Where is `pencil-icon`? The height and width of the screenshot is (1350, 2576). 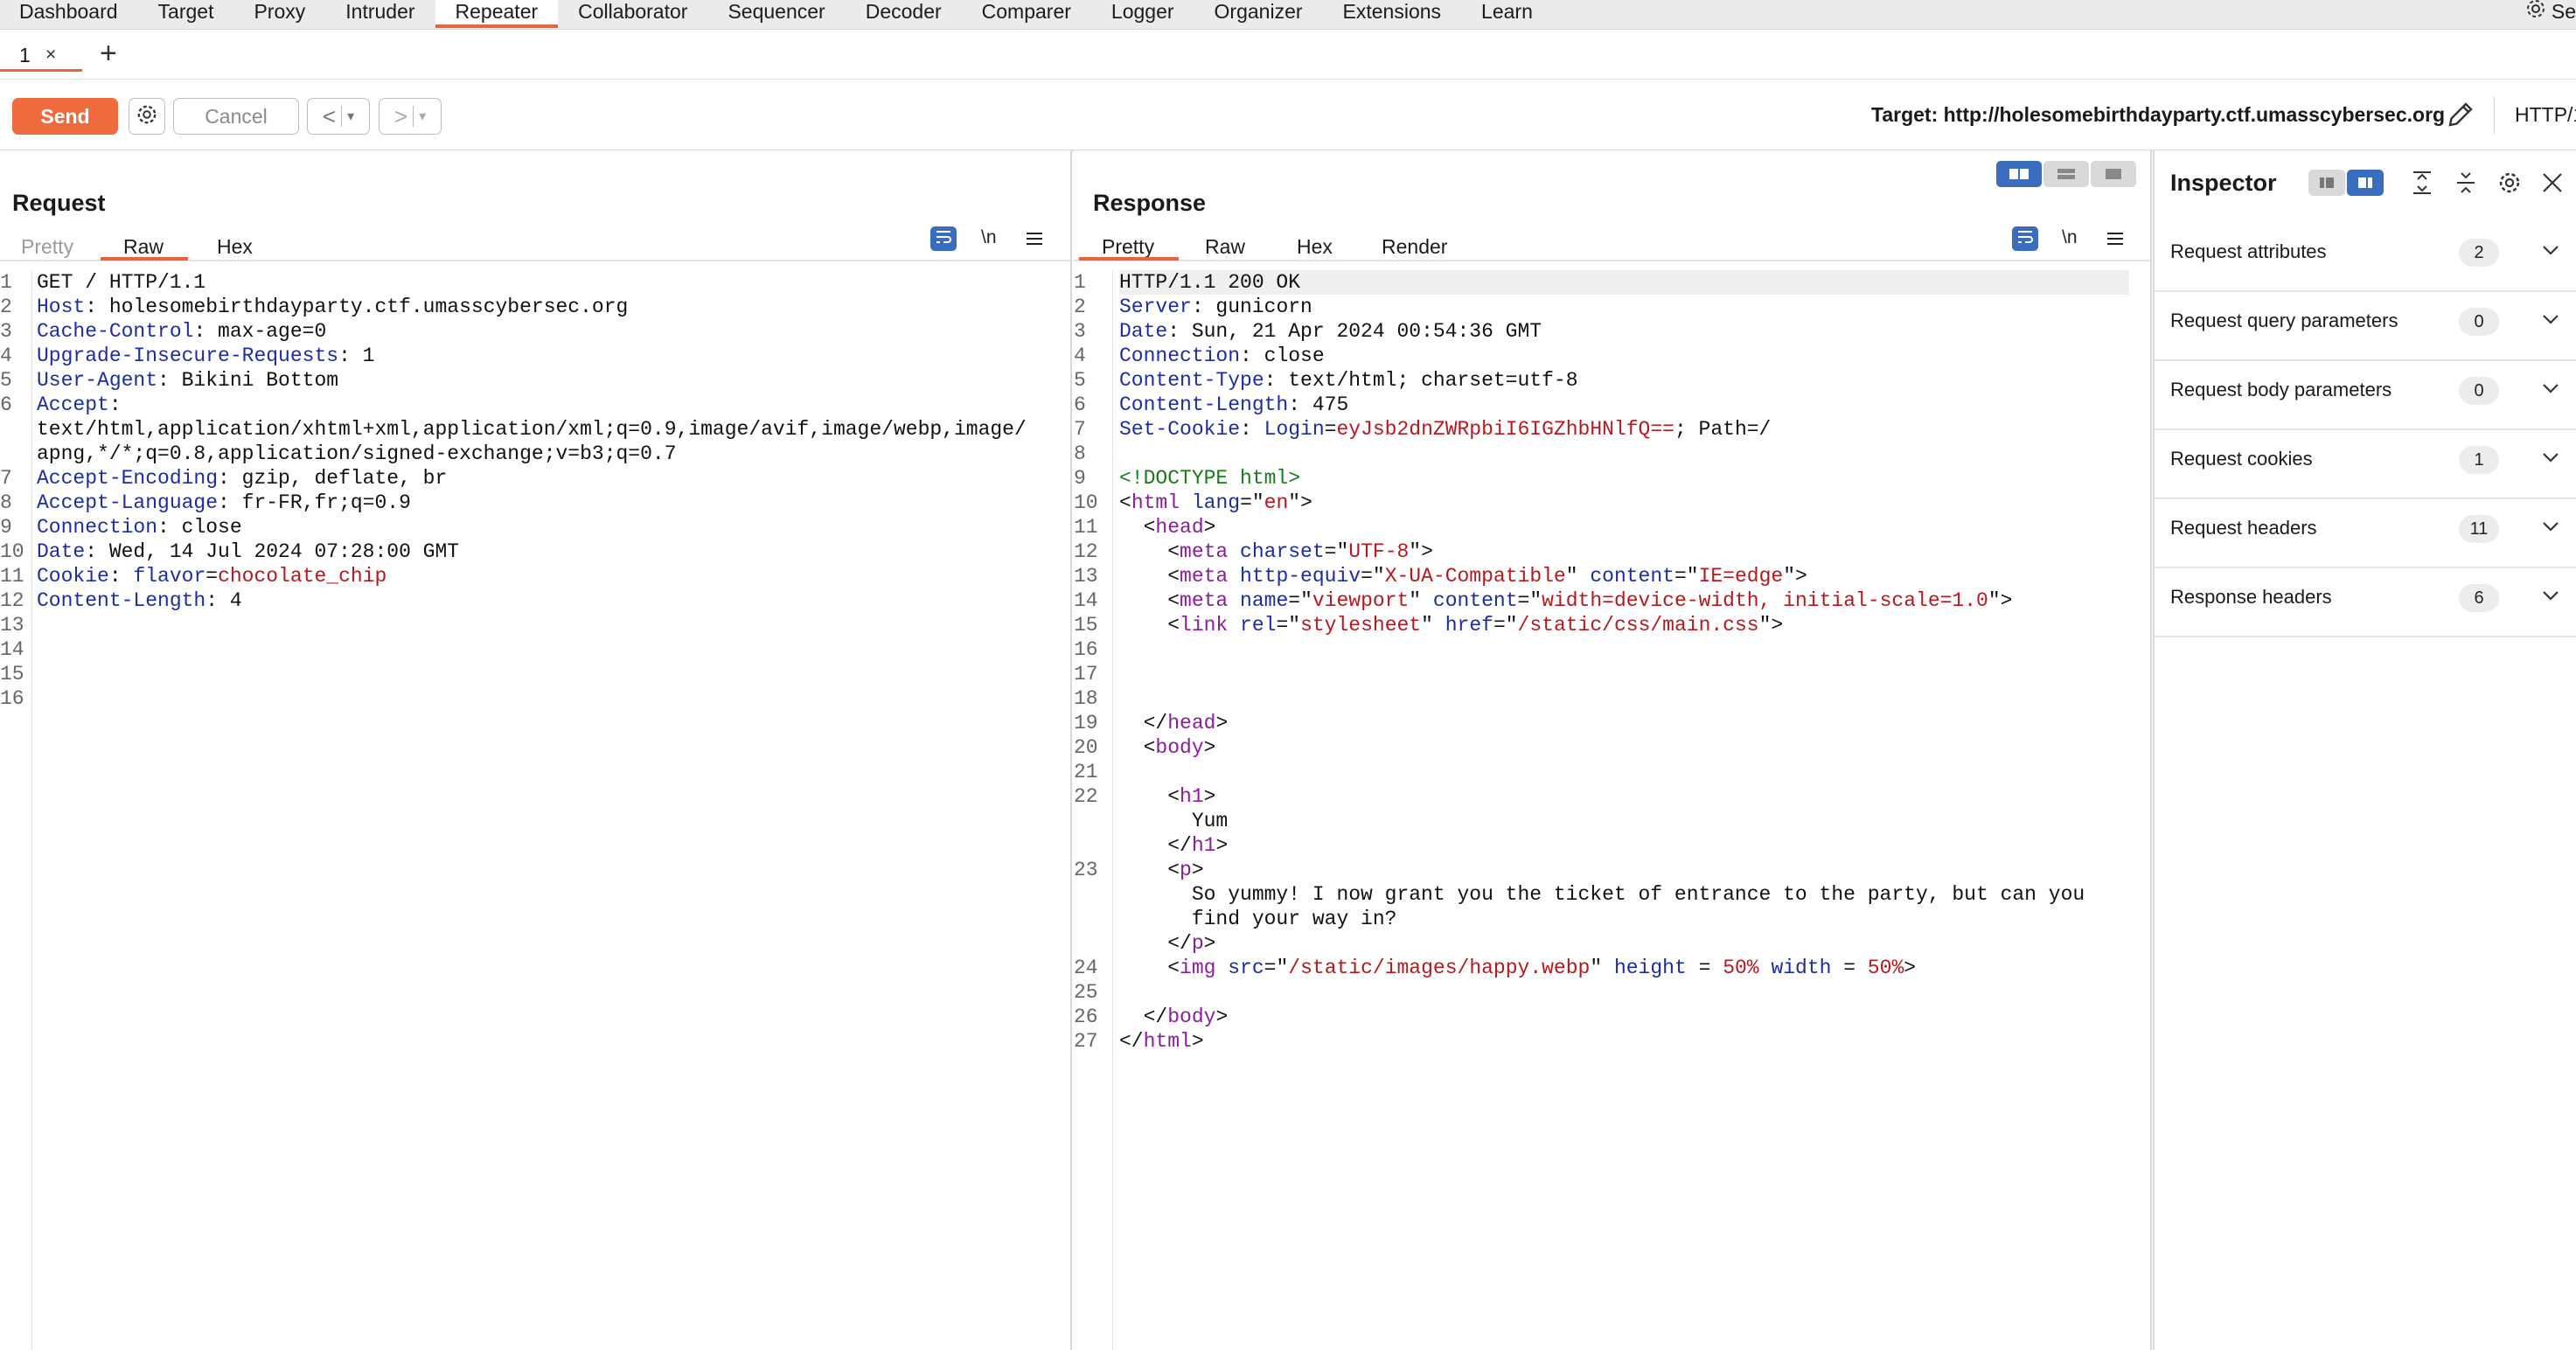 pencil-icon is located at coordinates (2460, 117).